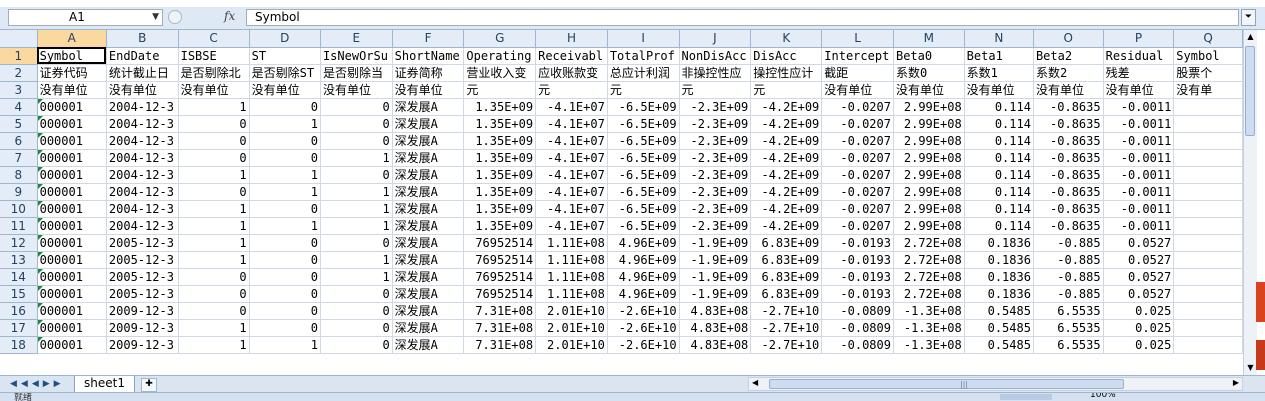  What do you see at coordinates (786, 243) in the screenshot?
I see `cell: 6.83E+09` at bounding box center [786, 243].